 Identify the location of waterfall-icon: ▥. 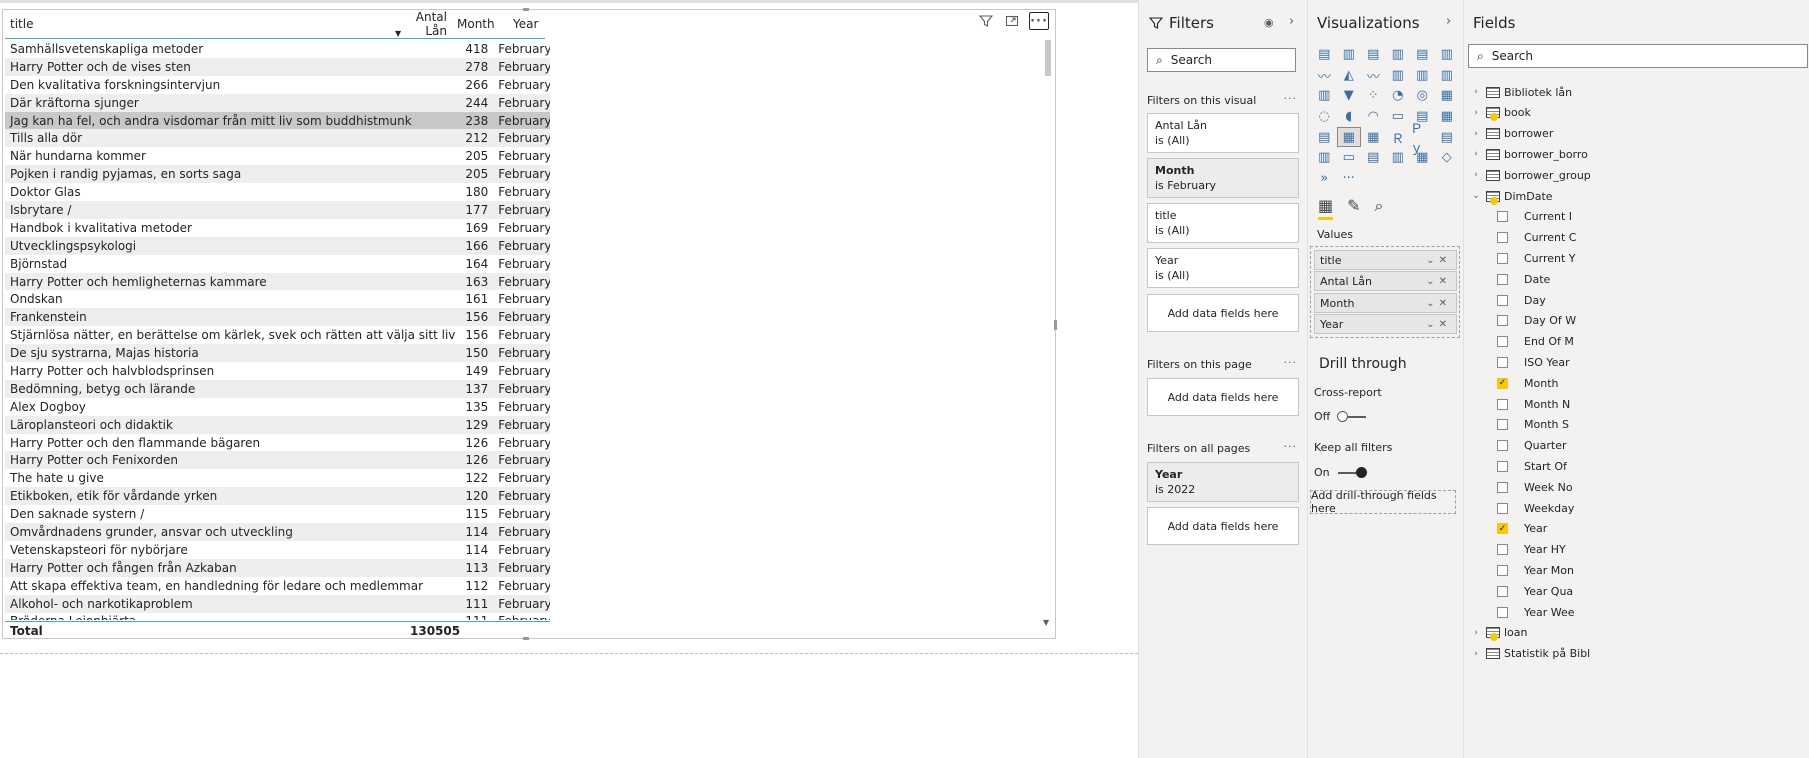
(1324, 95).